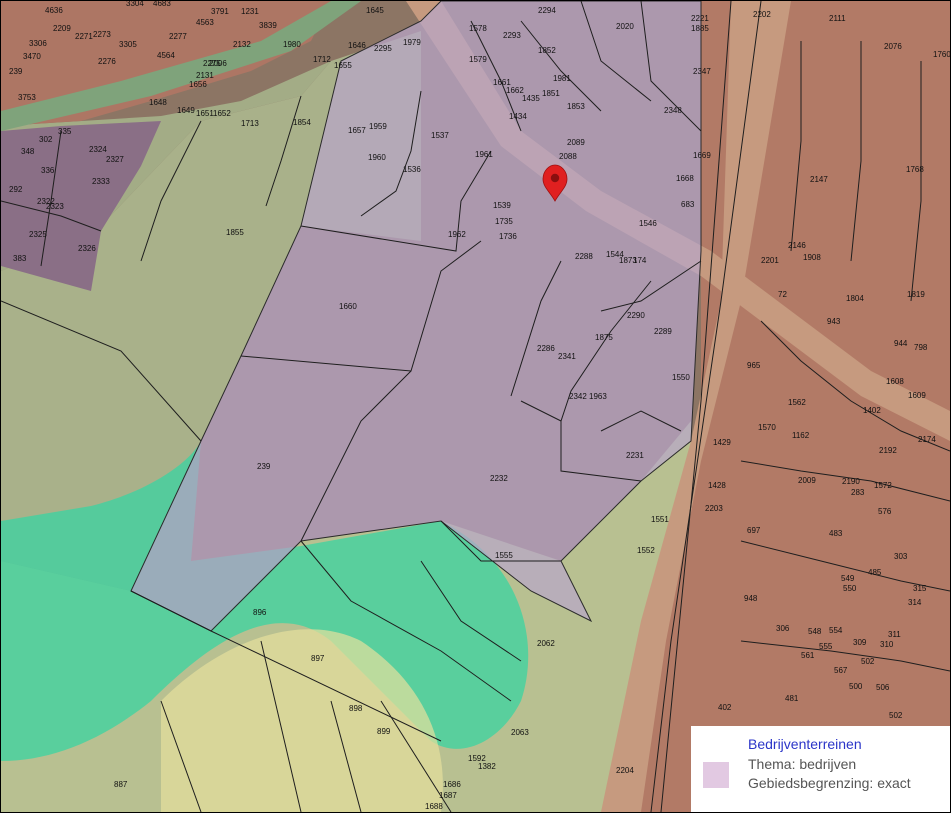 This screenshot has width=951, height=813. I want to click on parcel-label: 1979, so click(412, 42).